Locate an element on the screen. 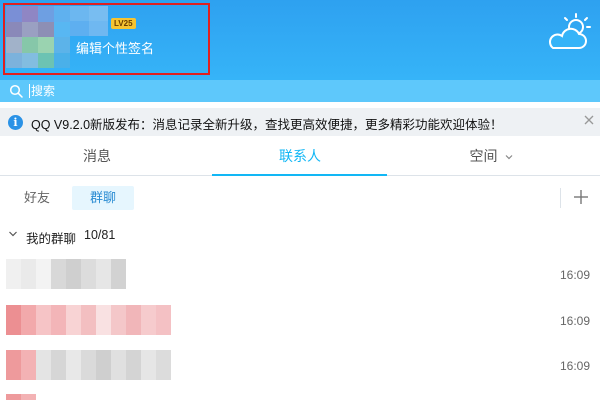 The height and width of the screenshot is (400, 600). highlight-box is located at coordinates (106, 39).